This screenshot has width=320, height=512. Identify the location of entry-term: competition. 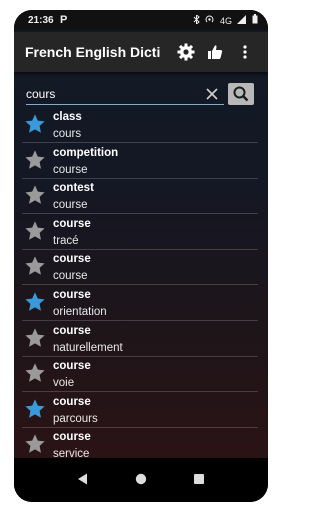
(86, 152).